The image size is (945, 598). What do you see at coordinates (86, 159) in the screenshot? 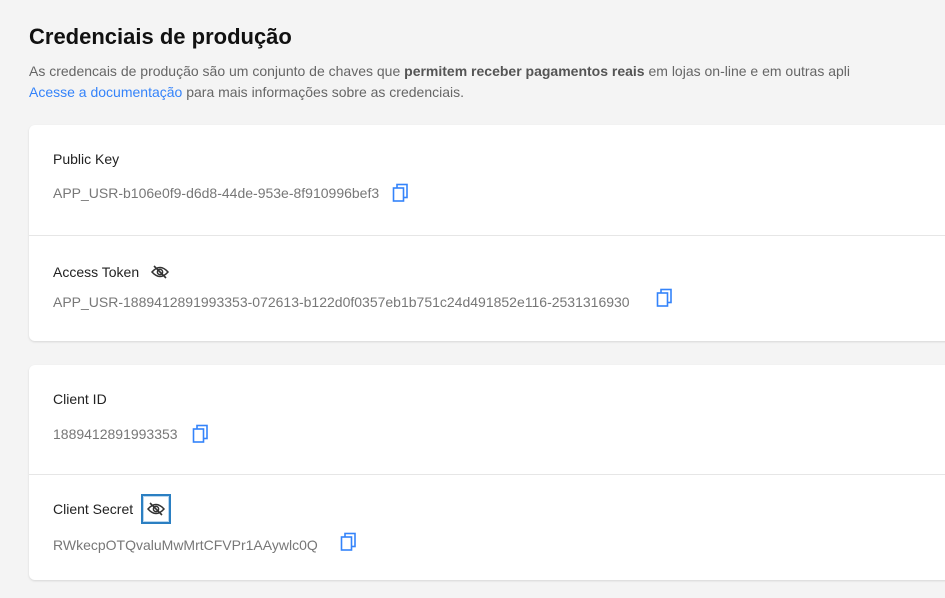
I see `public-key-label: Public Key` at bounding box center [86, 159].